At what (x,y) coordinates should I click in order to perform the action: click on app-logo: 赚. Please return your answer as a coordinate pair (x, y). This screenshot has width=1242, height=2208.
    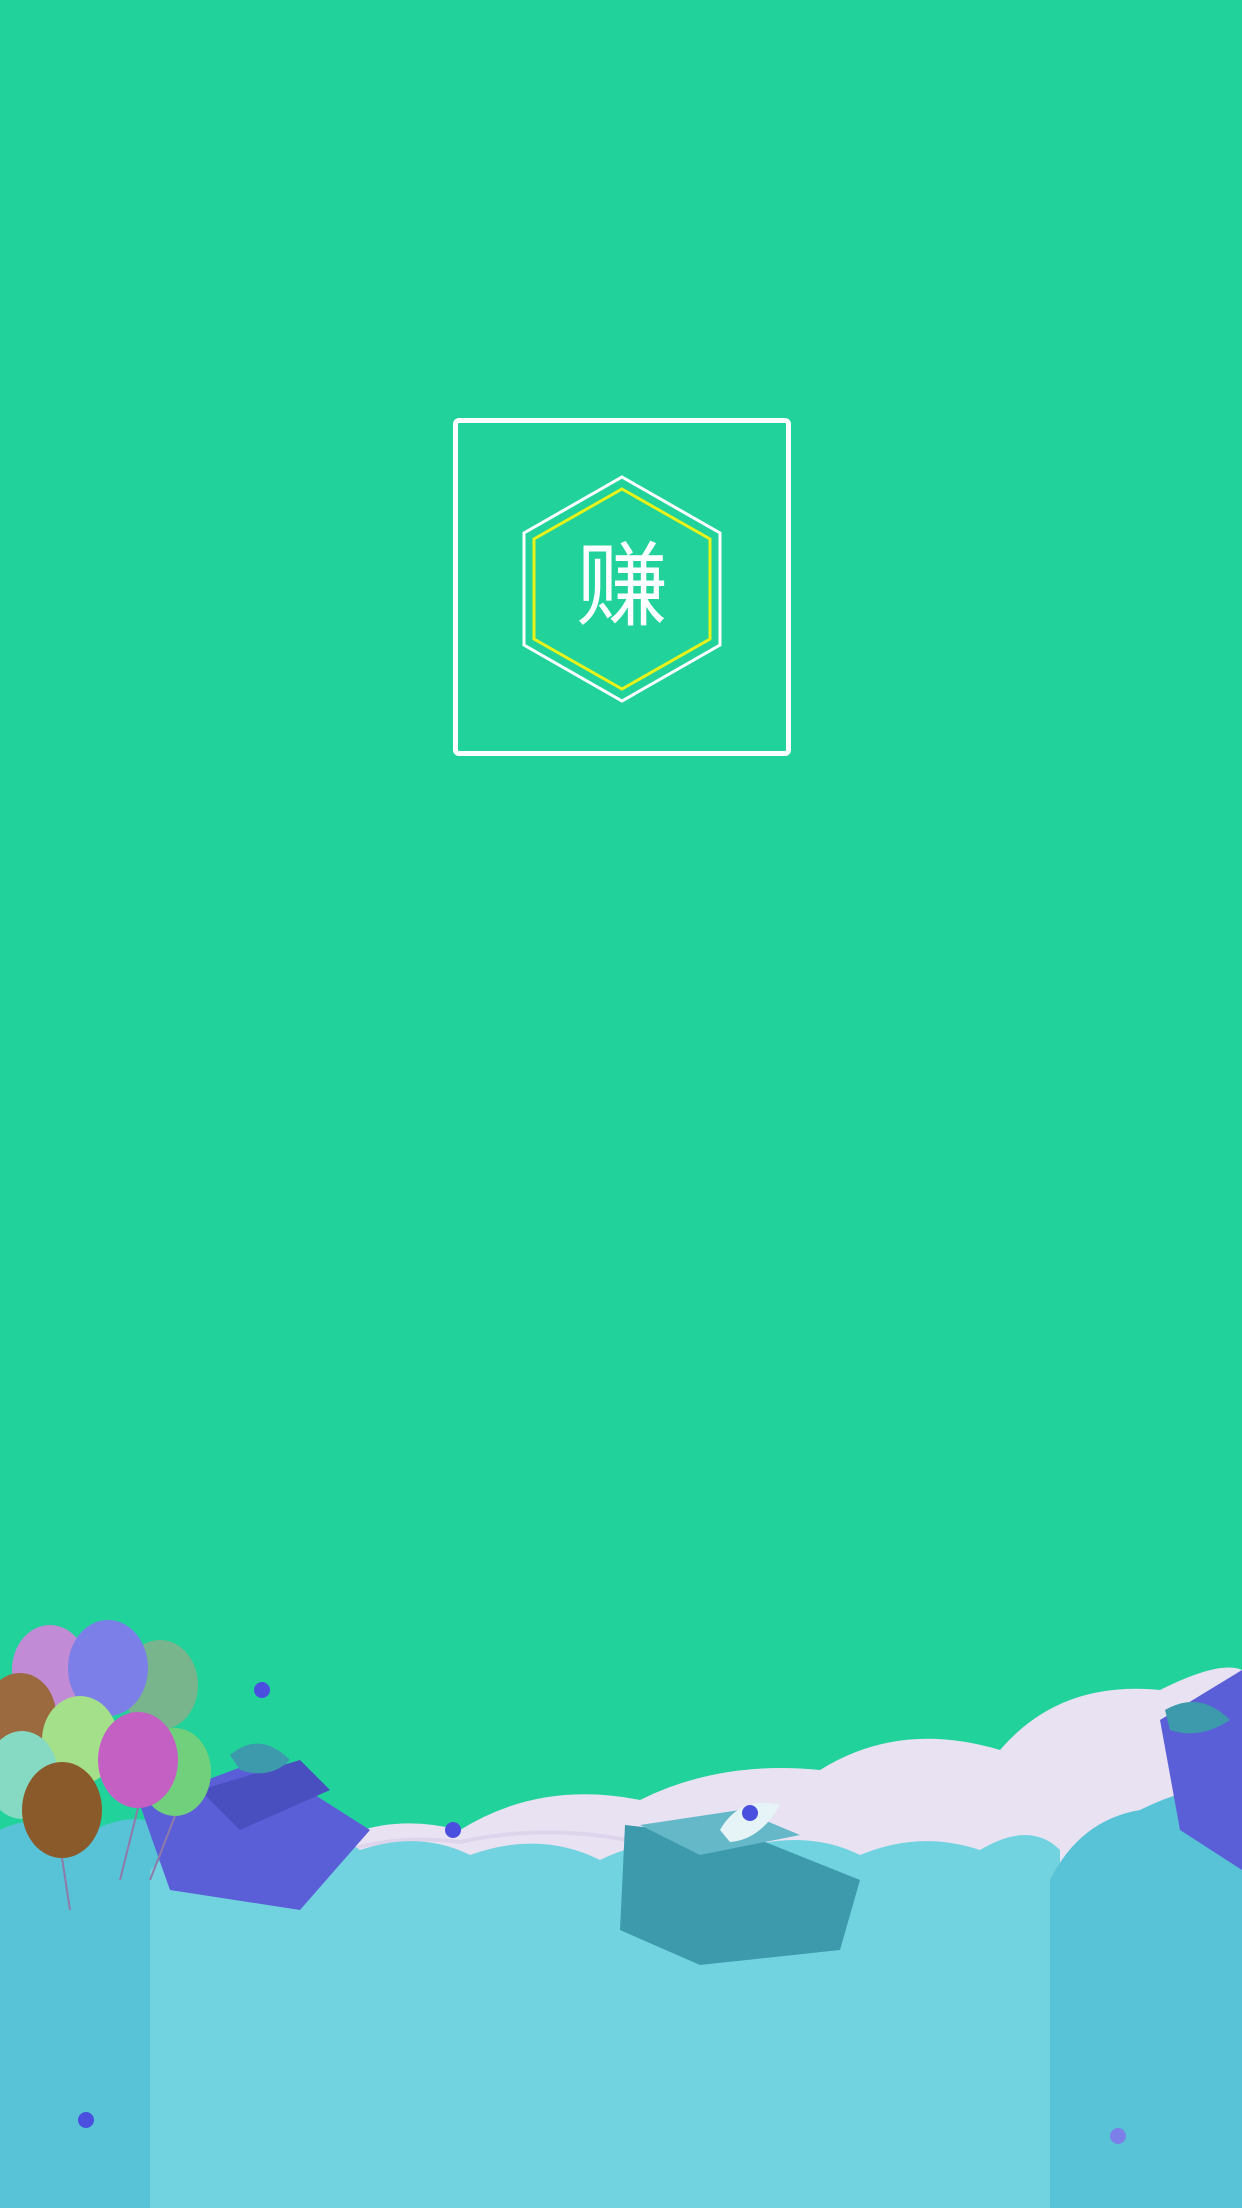
    Looking at the image, I should click on (622, 587).